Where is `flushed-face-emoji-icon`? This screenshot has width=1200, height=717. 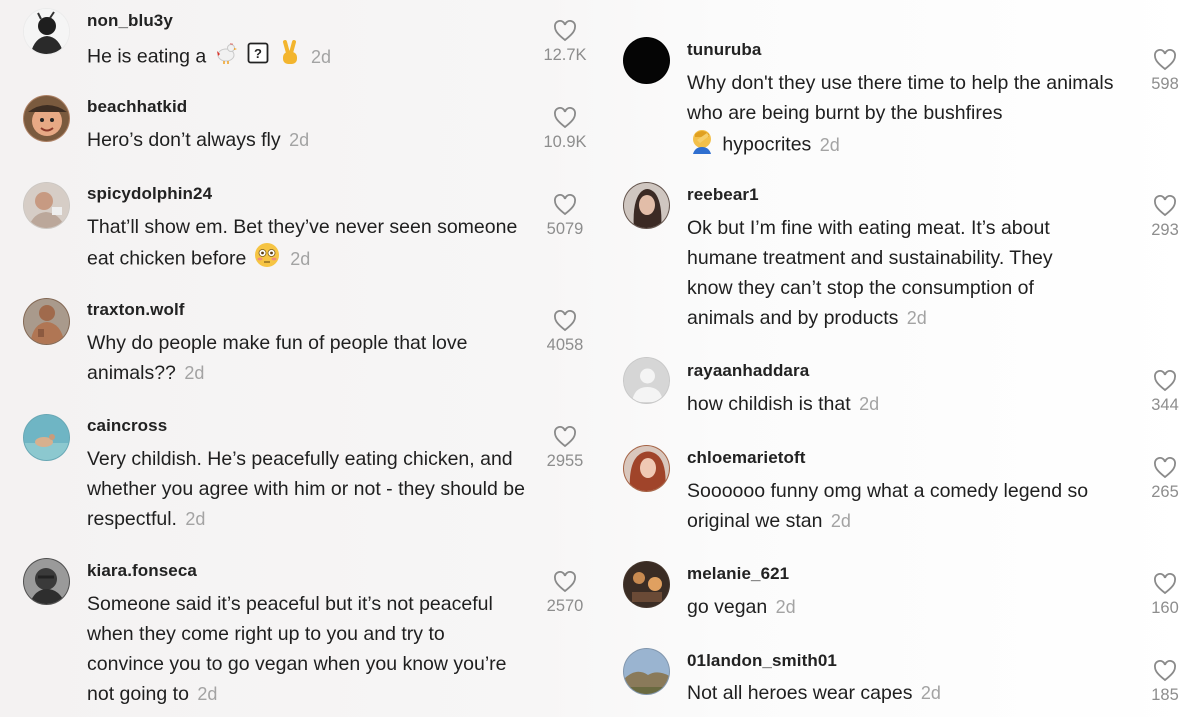 flushed-face-emoji-icon is located at coordinates (267, 259).